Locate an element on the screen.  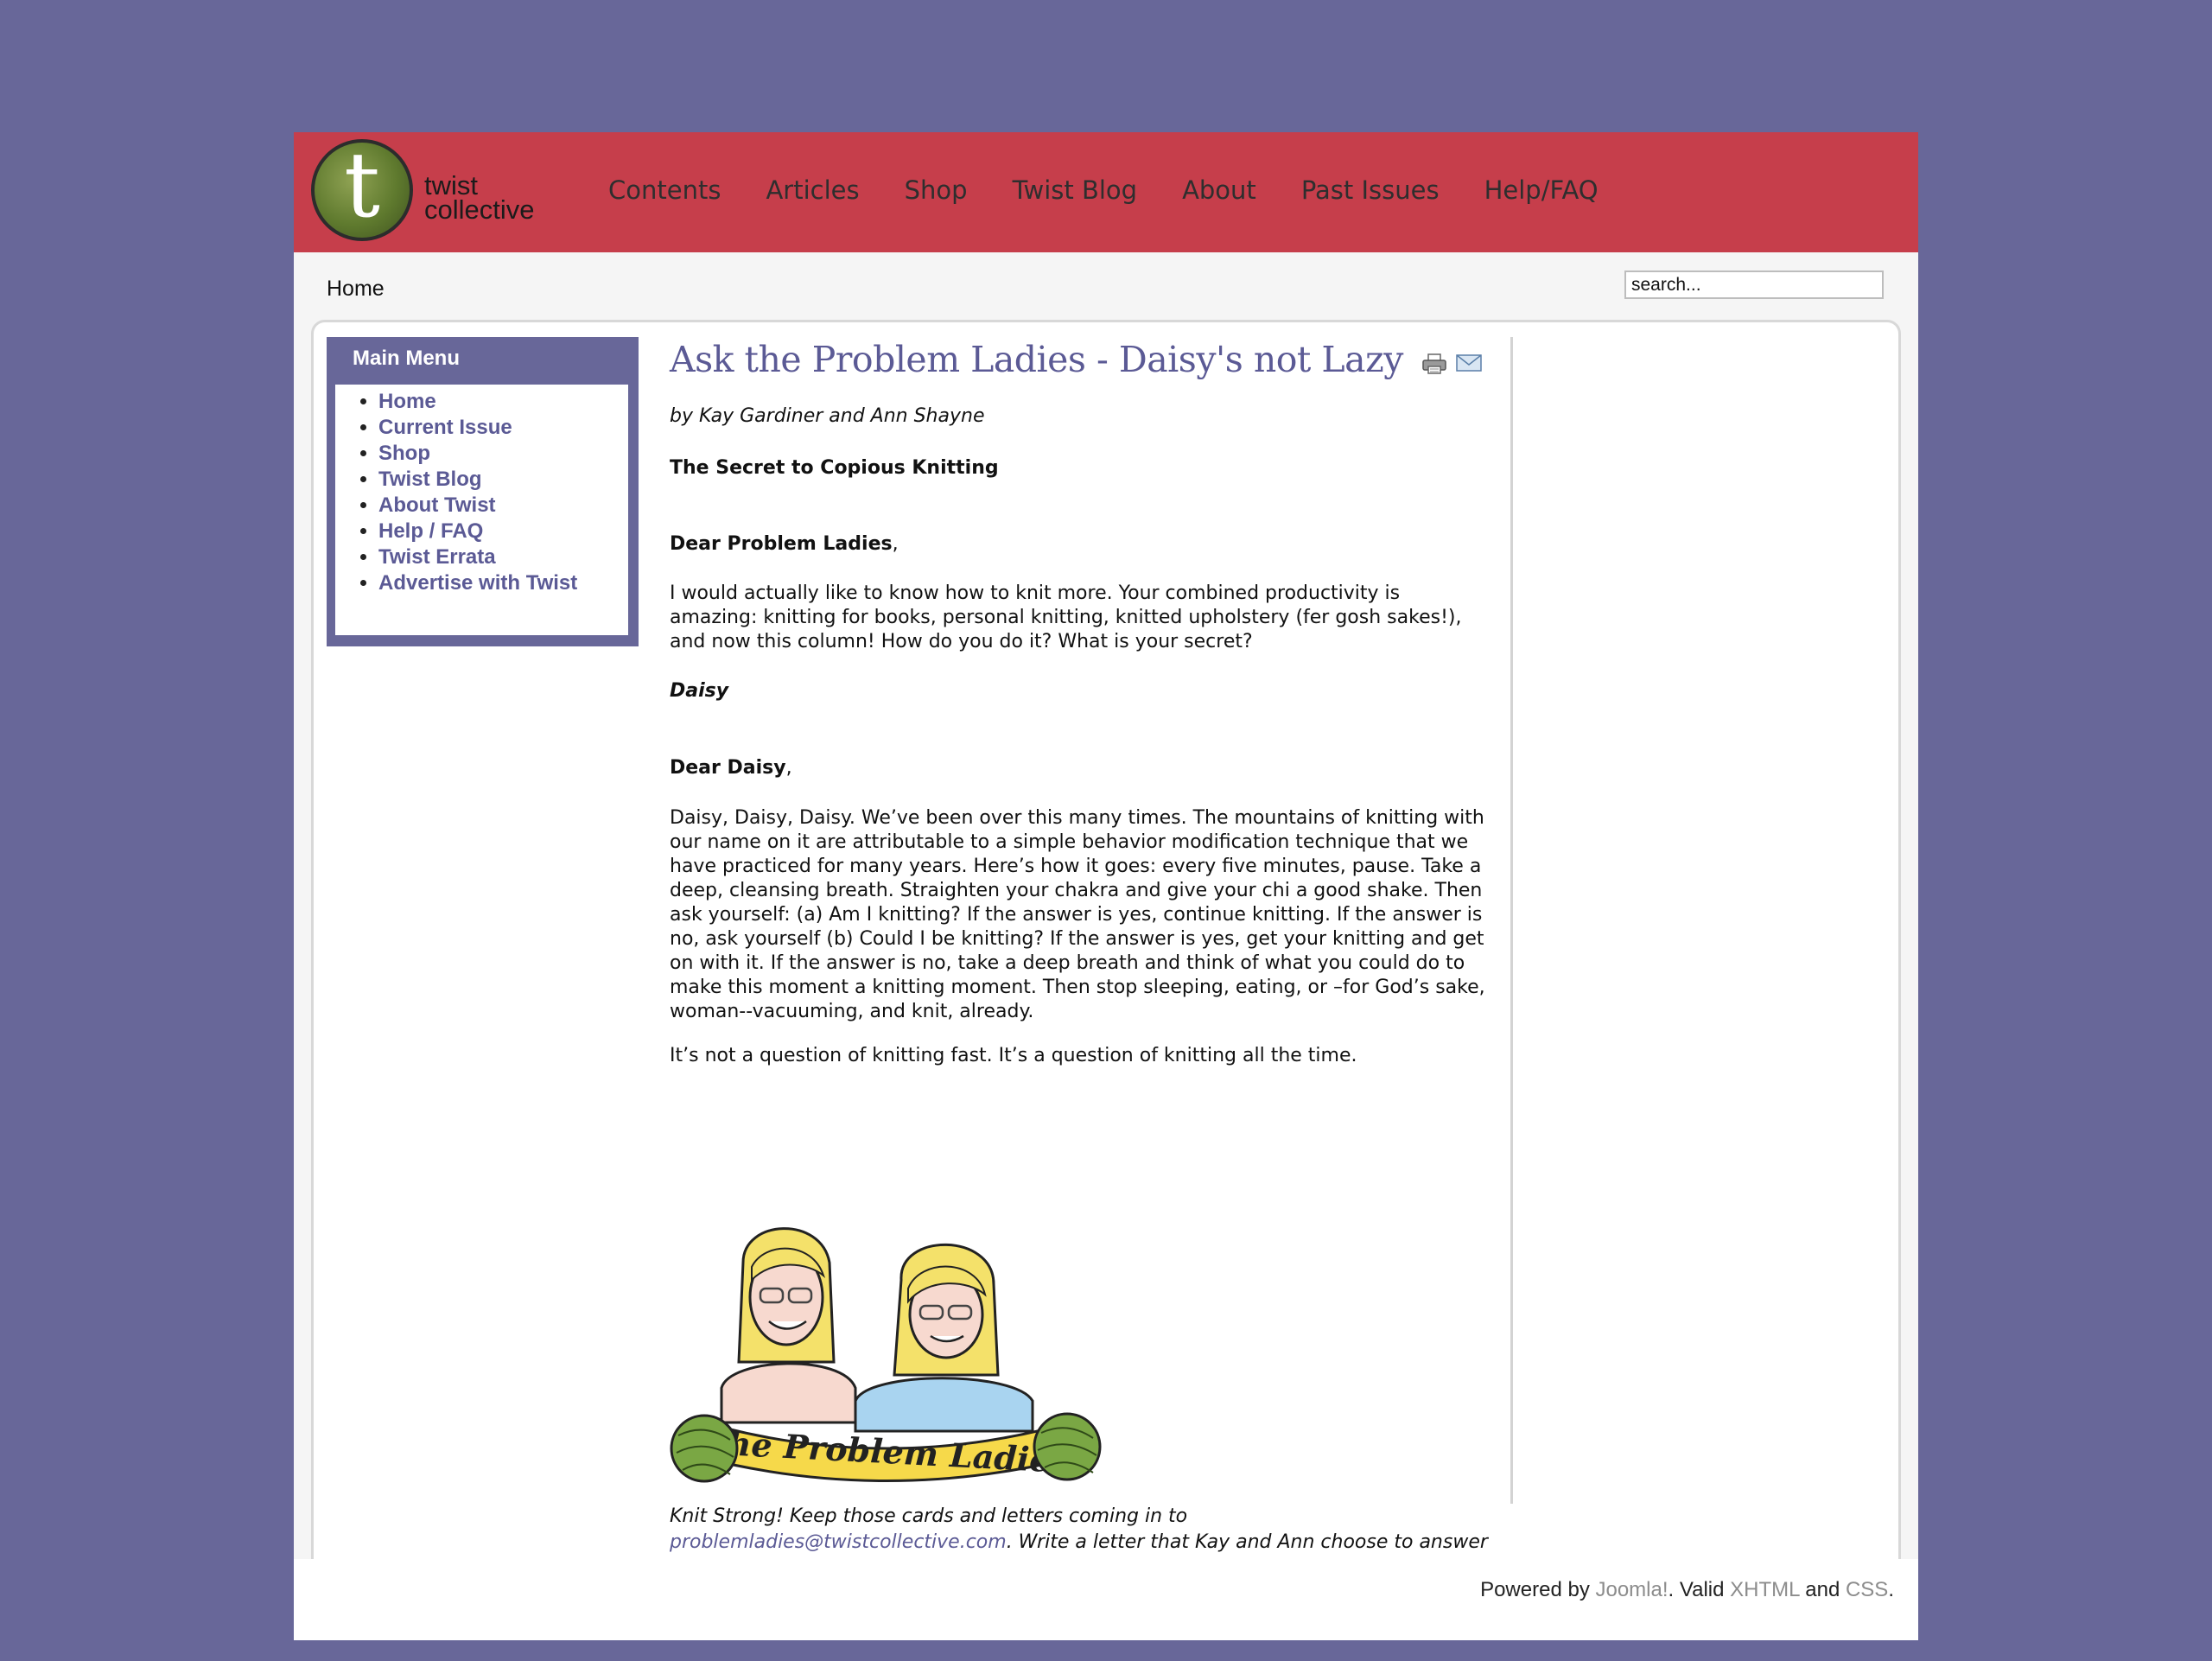
nav-articles: Articles is located at coordinates (812, 190).